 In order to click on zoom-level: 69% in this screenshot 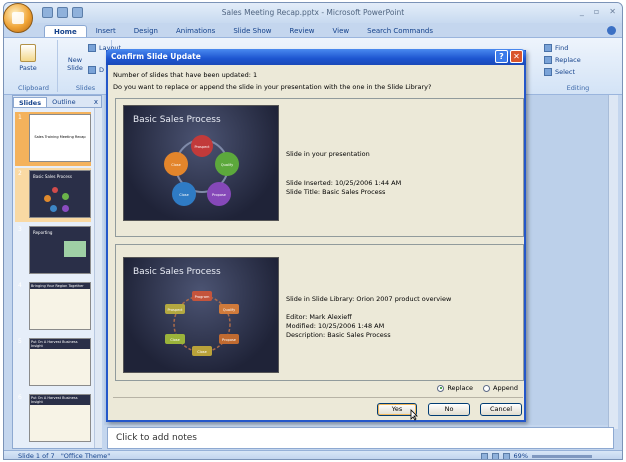, I will do `click(521, 455)`.